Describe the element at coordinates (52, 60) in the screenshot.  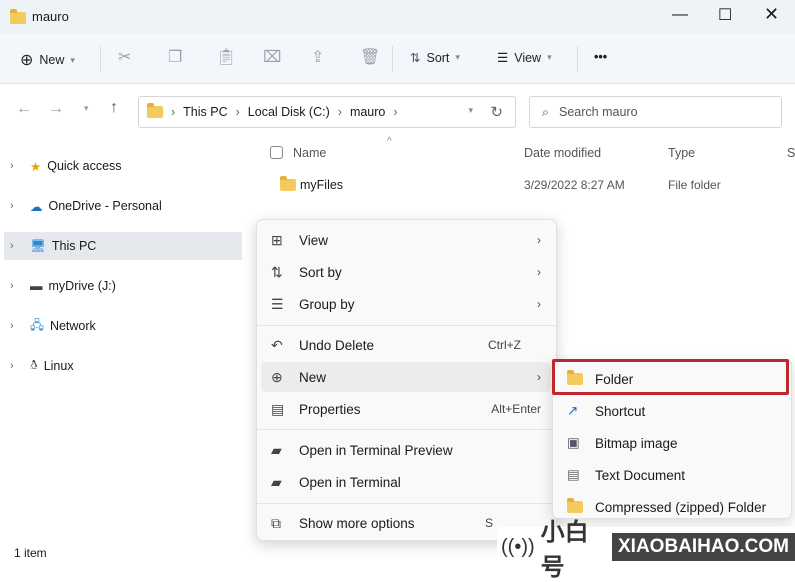
I see `new-label: New` at that location.